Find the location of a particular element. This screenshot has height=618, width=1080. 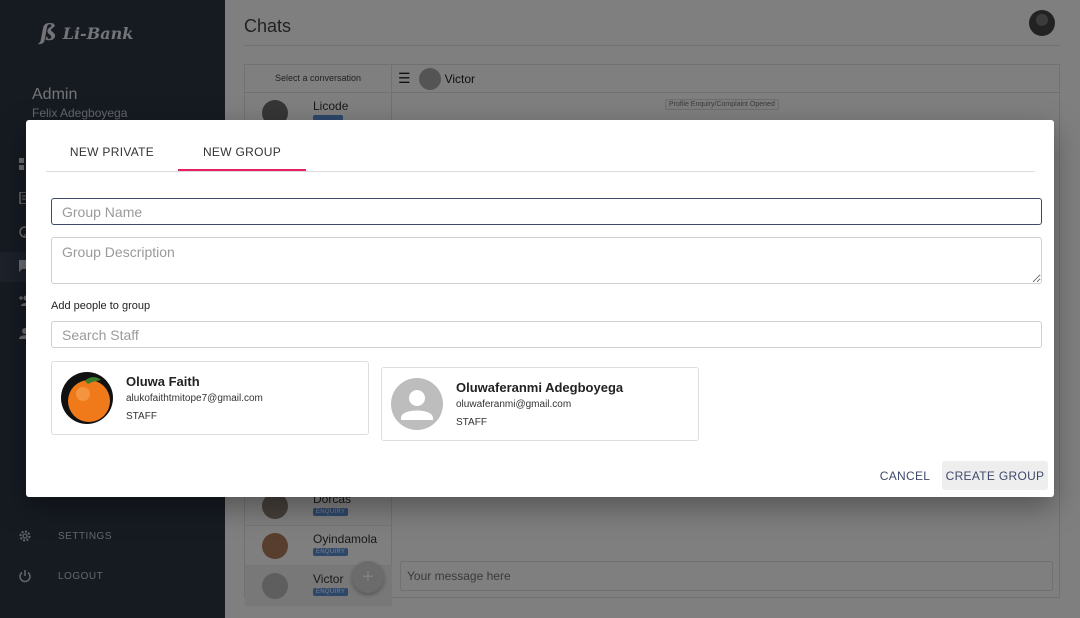

tab-new-group: NEW GROUP is located at coordinates (242, 146).